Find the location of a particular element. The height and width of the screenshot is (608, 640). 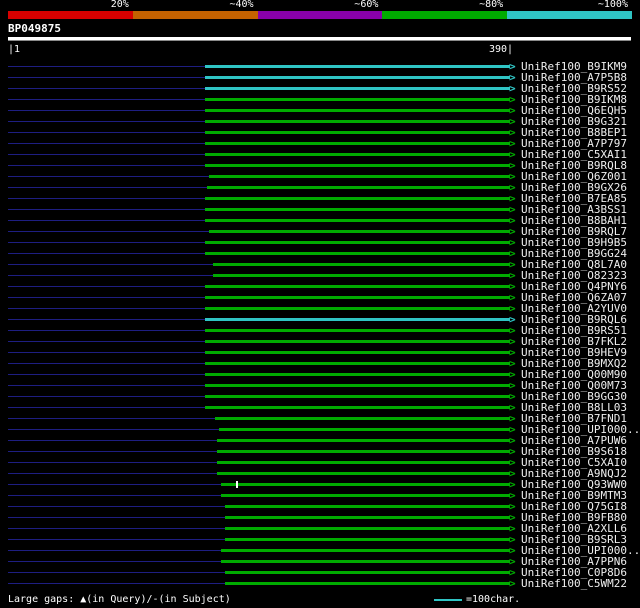

ruler: |1 390| is located at coordinates (320, 49).